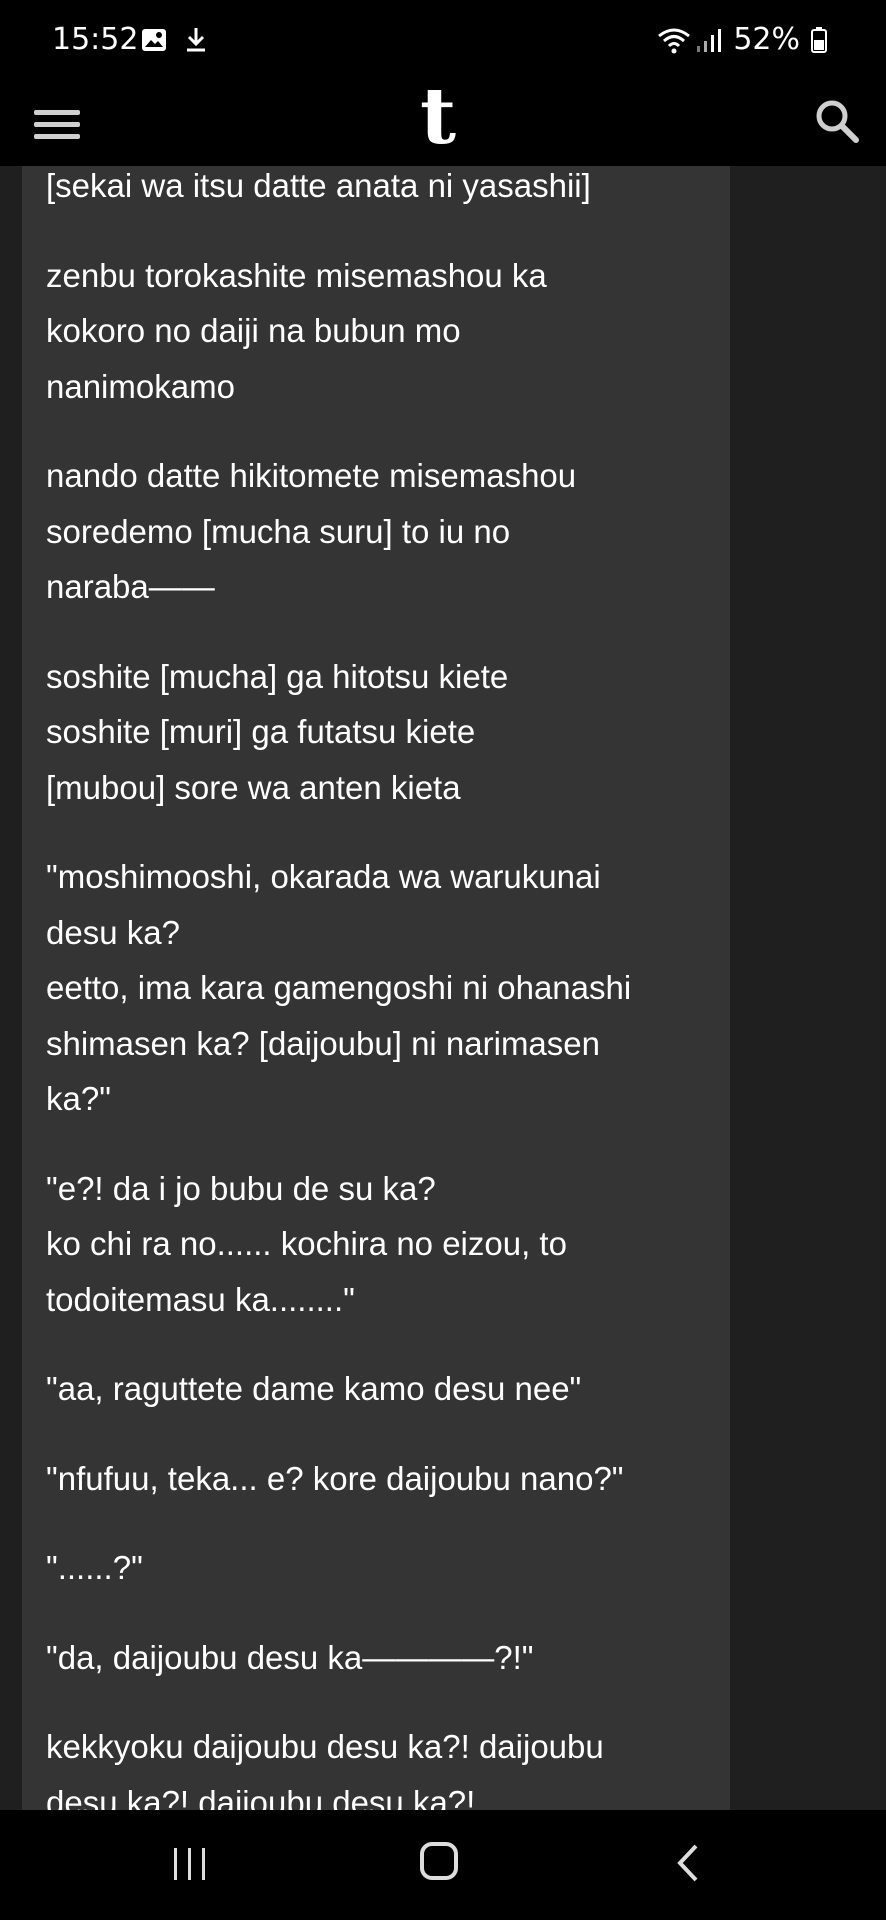  What do you see at coordinates (766, 39) in the screenshot?
I see `battery-percent: 52%` at bounding box center [766, 39].